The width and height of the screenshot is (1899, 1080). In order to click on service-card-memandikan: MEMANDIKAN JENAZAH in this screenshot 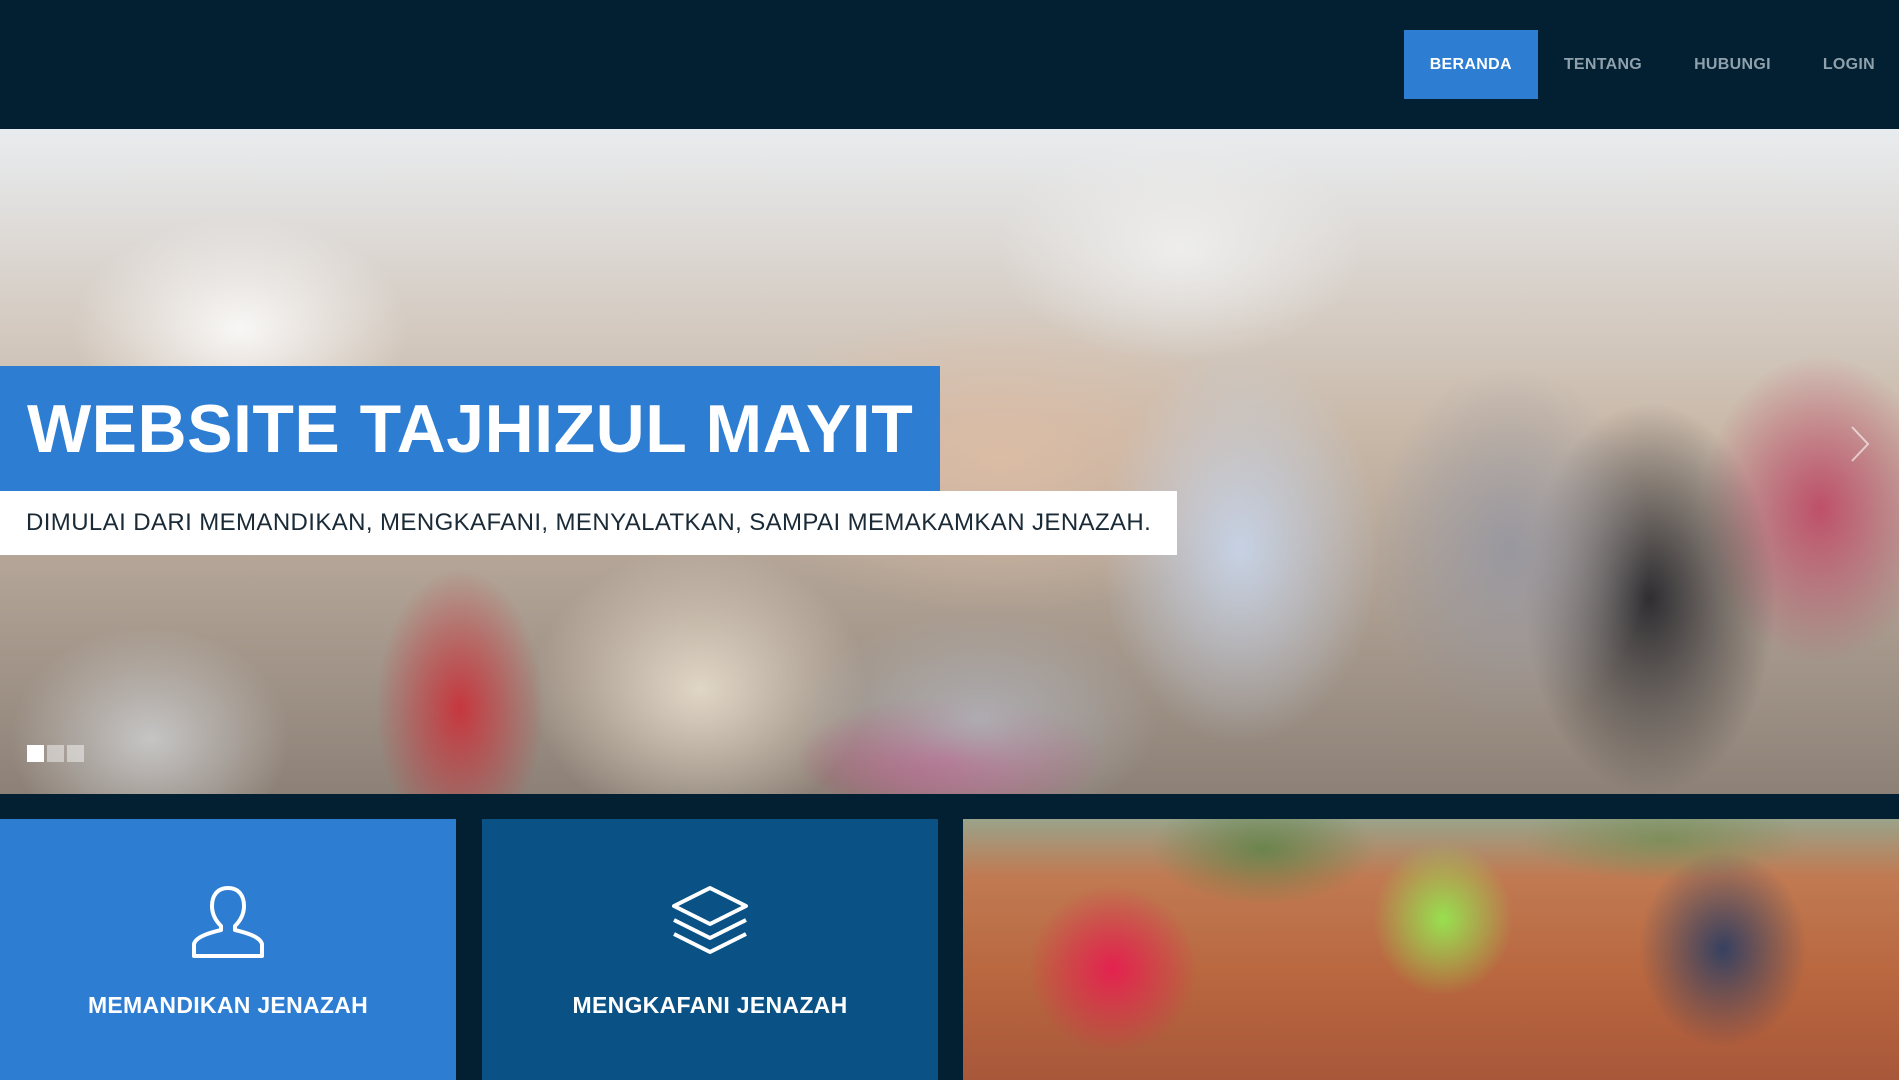, I will do `click(228, 949)`.